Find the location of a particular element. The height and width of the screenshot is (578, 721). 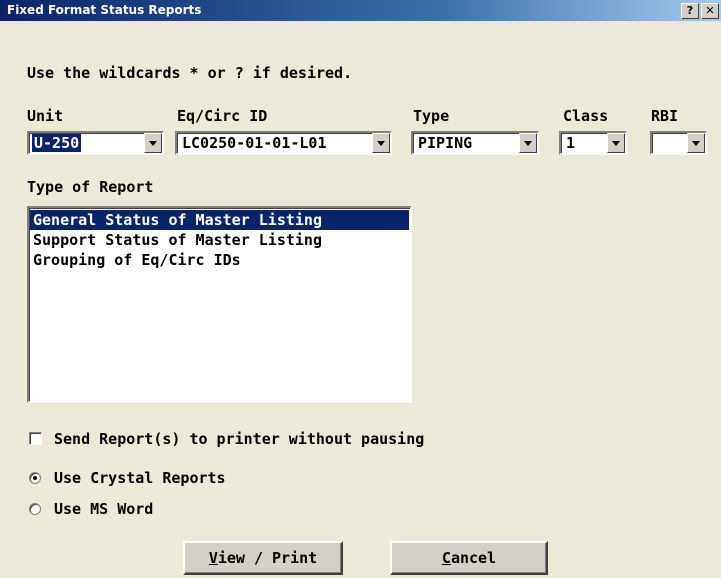

title-bar: Fixed Format Status Reports ? ✕ is located at coordinates (360, 10).